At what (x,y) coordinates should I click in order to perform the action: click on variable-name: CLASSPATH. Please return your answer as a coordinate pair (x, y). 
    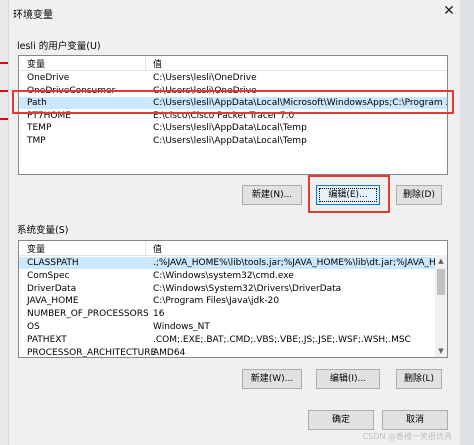
    Looking at the image, I should click on (53, 263).